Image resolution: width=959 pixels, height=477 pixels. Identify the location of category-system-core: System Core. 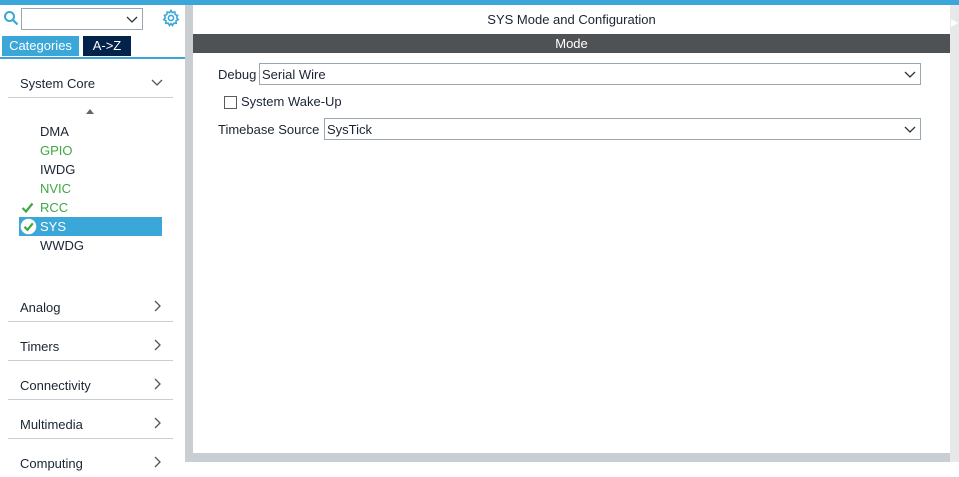
(90, 82).